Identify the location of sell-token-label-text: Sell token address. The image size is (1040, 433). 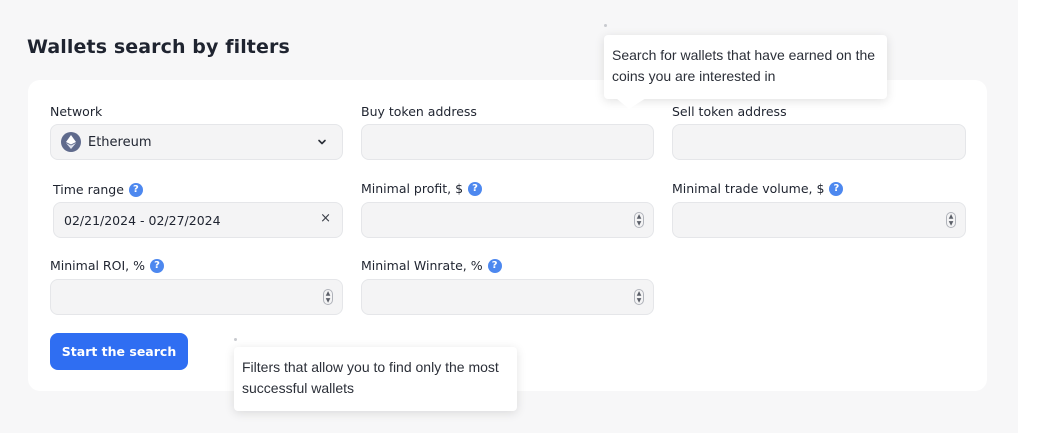
(729, 111).